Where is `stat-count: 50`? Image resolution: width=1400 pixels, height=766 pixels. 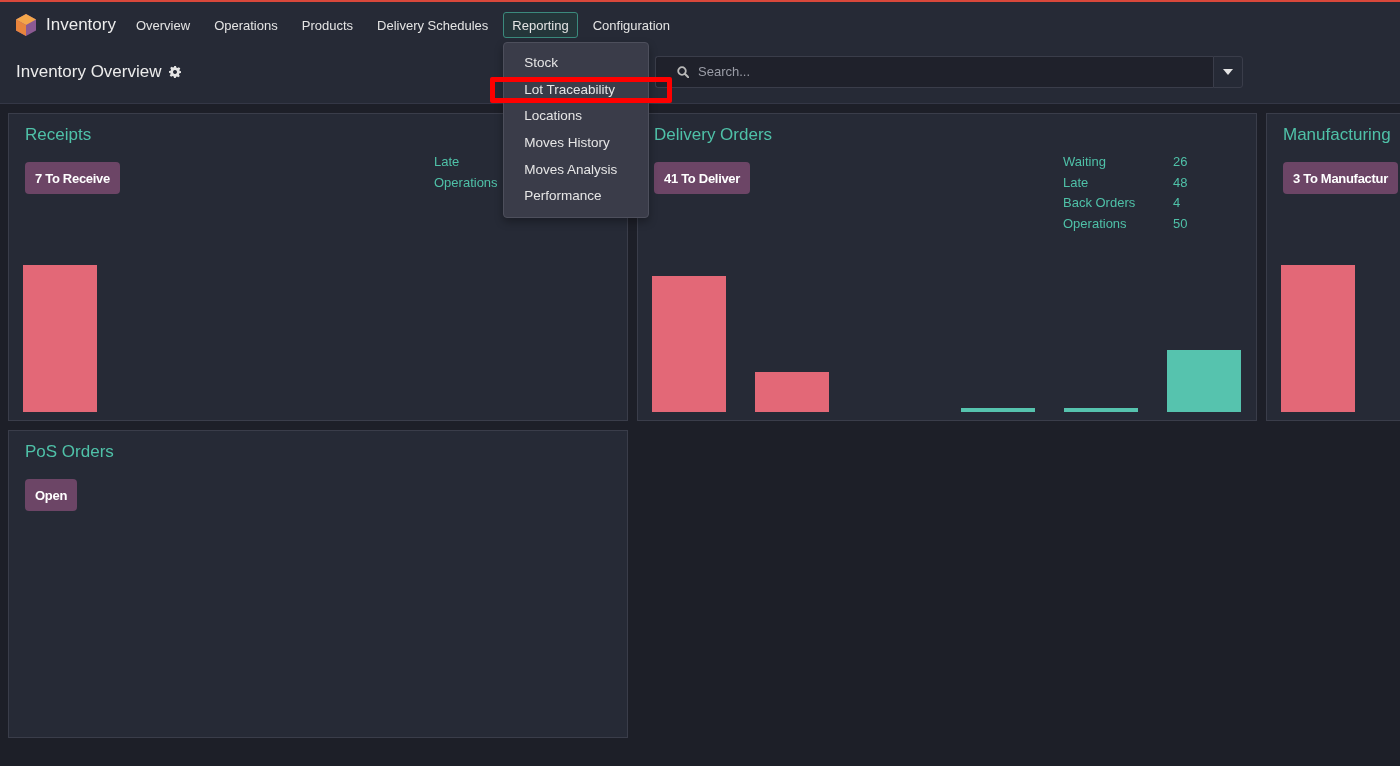 stat-count: 50 is located at coordinates (1180, 224).